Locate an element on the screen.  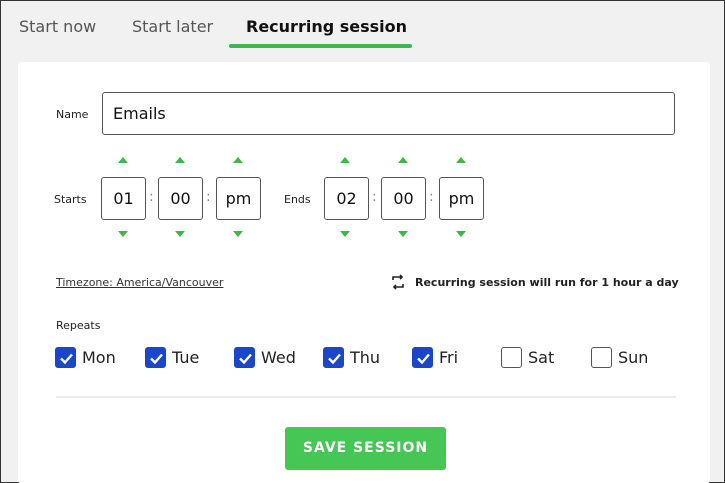
end-minute-field: 00 is located at coordinates (403, 198).